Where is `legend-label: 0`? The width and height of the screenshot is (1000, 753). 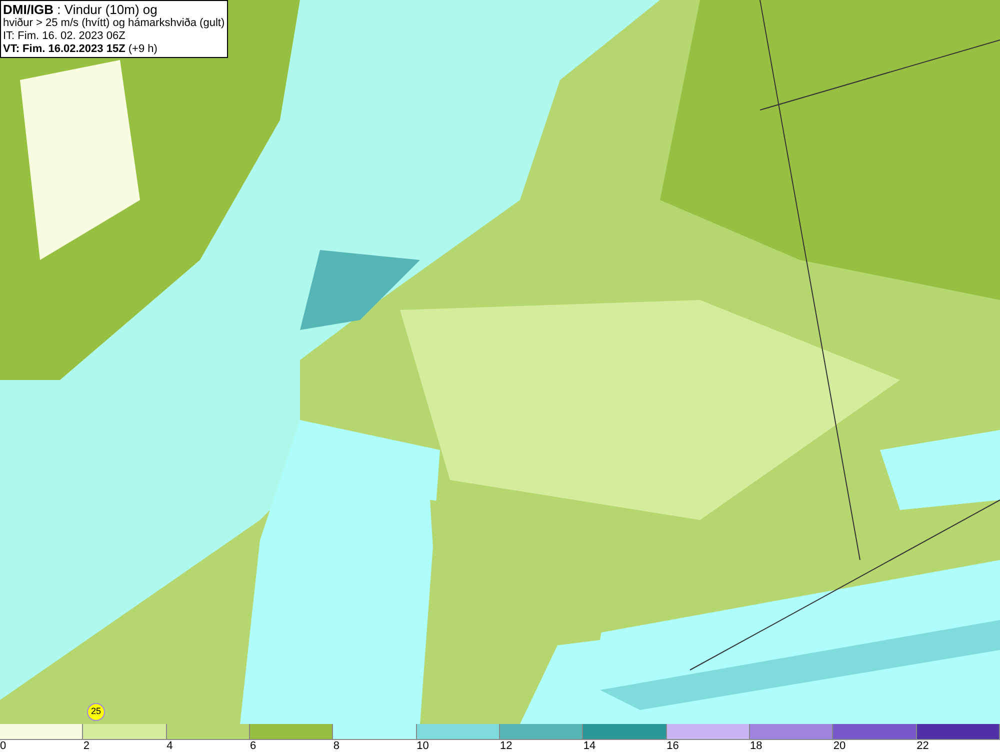
legend-label: 0 is located at coordinates (3, 746).